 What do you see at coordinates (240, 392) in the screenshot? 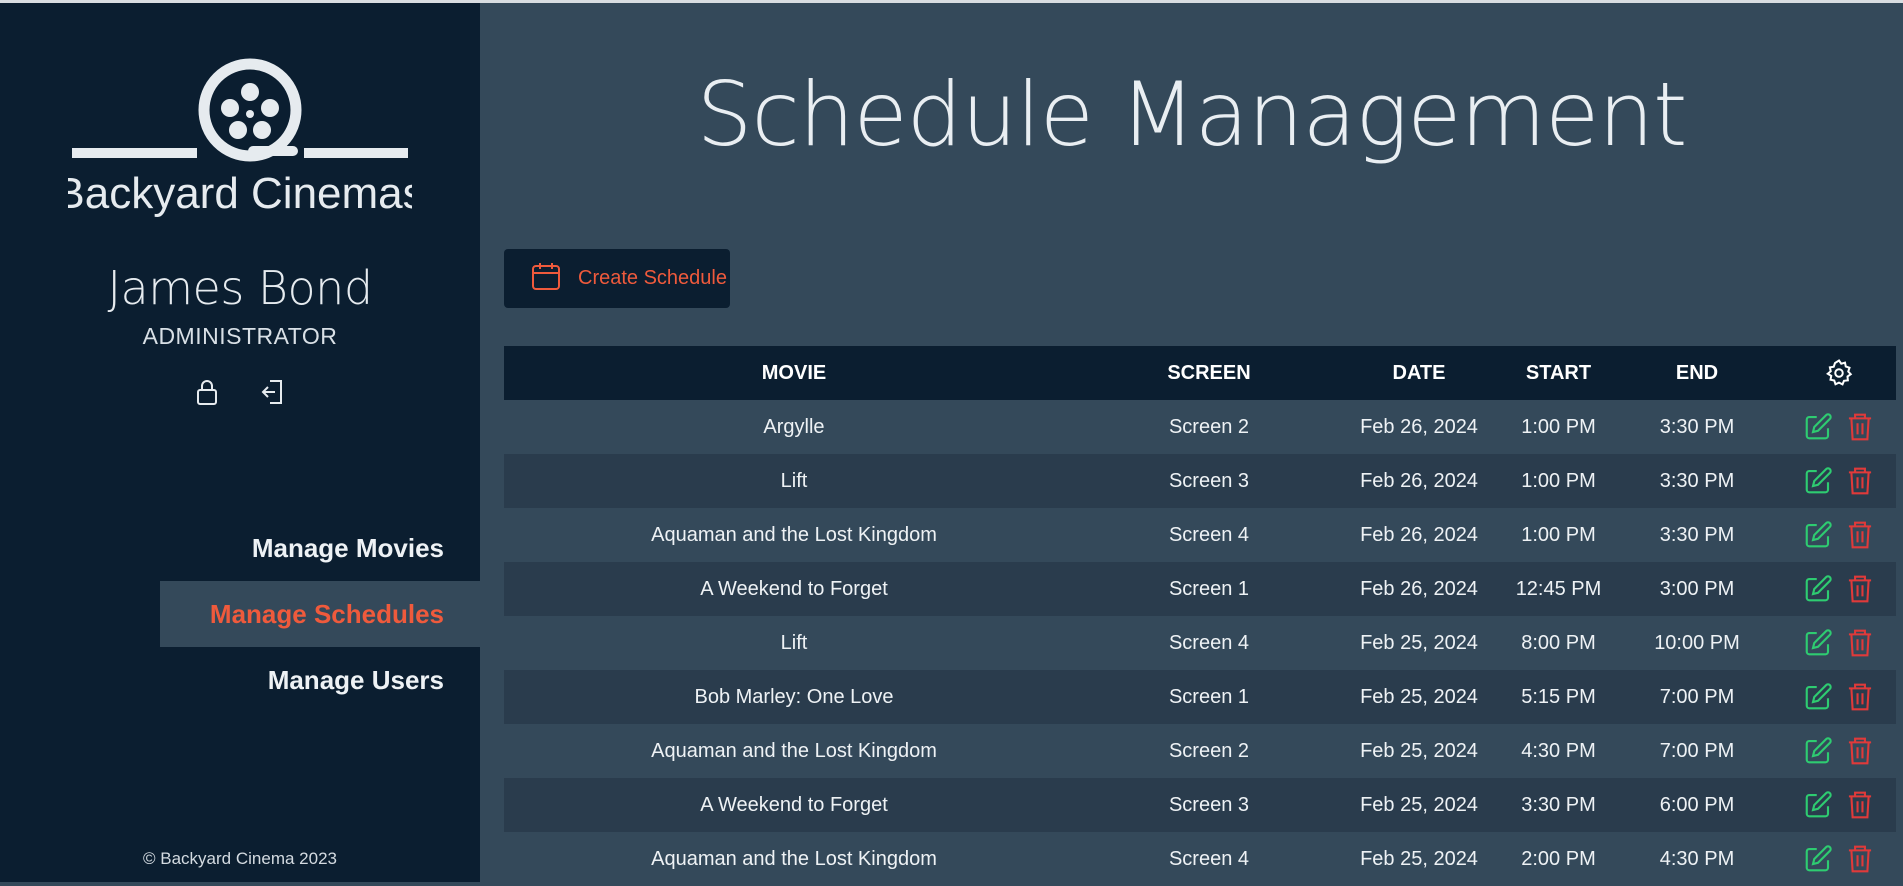
I see `user-actions` at bounding box center [240, 392].